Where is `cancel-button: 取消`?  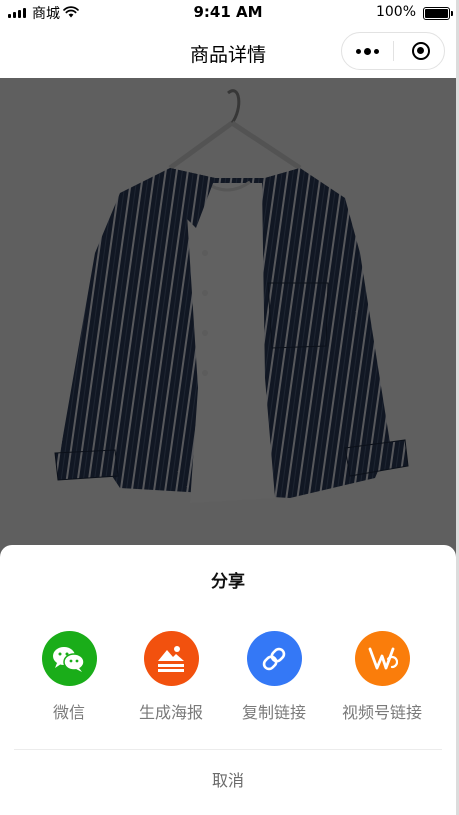
cancel-button: 取消 is located at coordinates (228, 783).